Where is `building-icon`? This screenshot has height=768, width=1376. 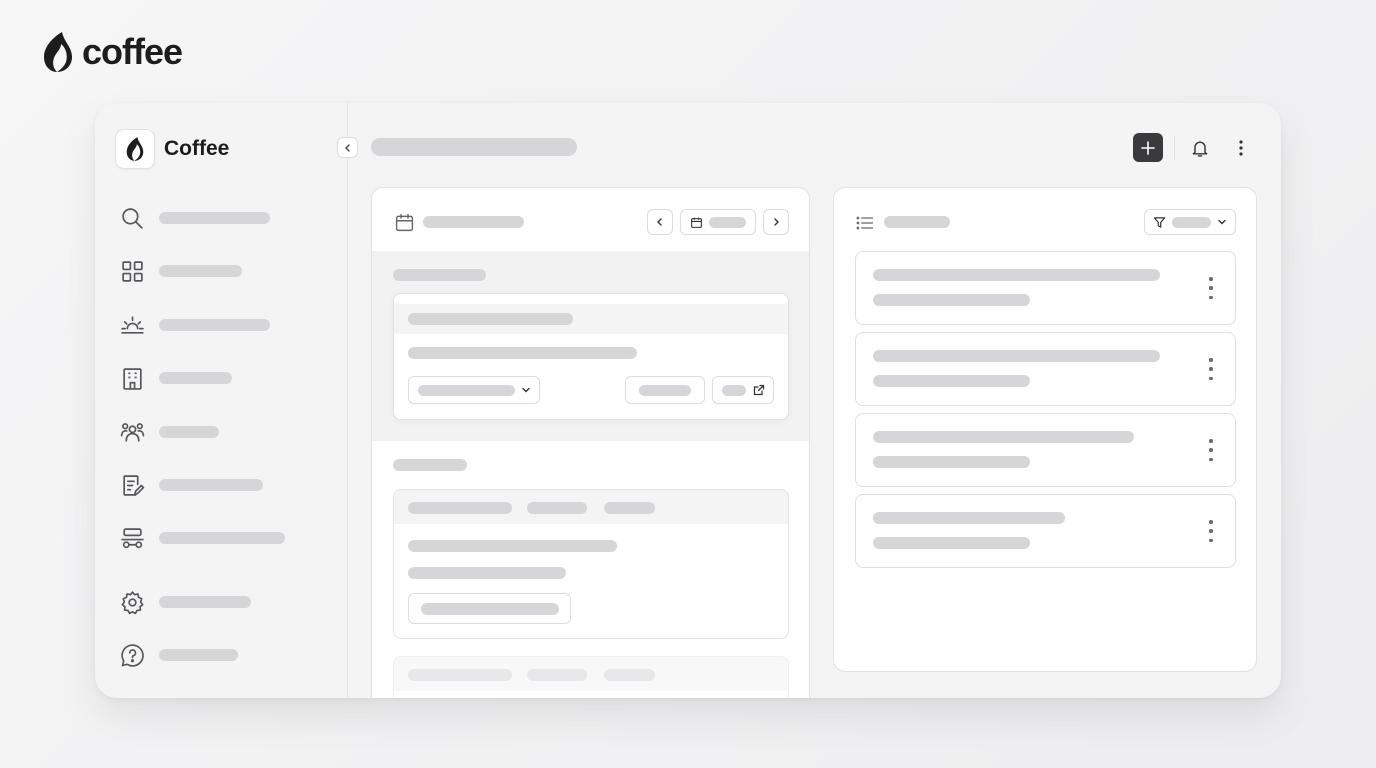
building-icon is located at coordinates (132, 378).